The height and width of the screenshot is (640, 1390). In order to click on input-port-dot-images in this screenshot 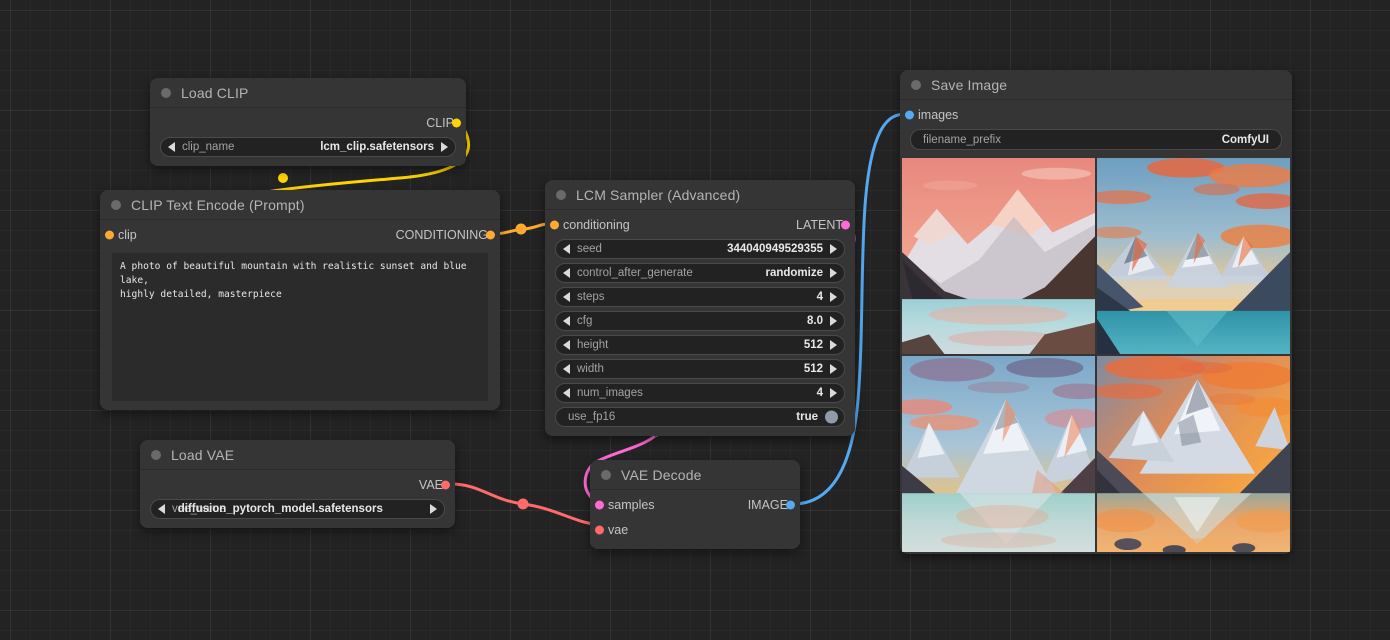, I will do `click(909, 115)`.